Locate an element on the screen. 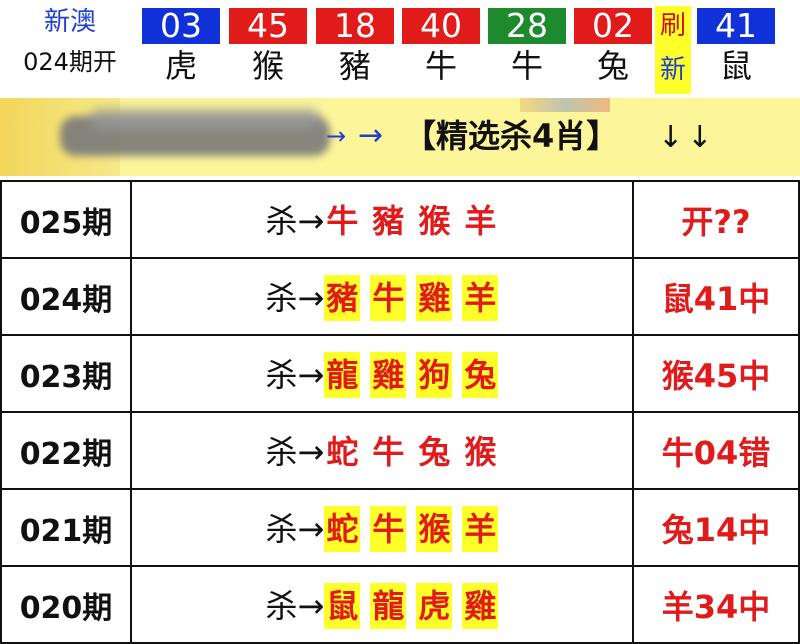 The image size is (800, 644). ball-number: 18 is located at coordinates (355, 26).